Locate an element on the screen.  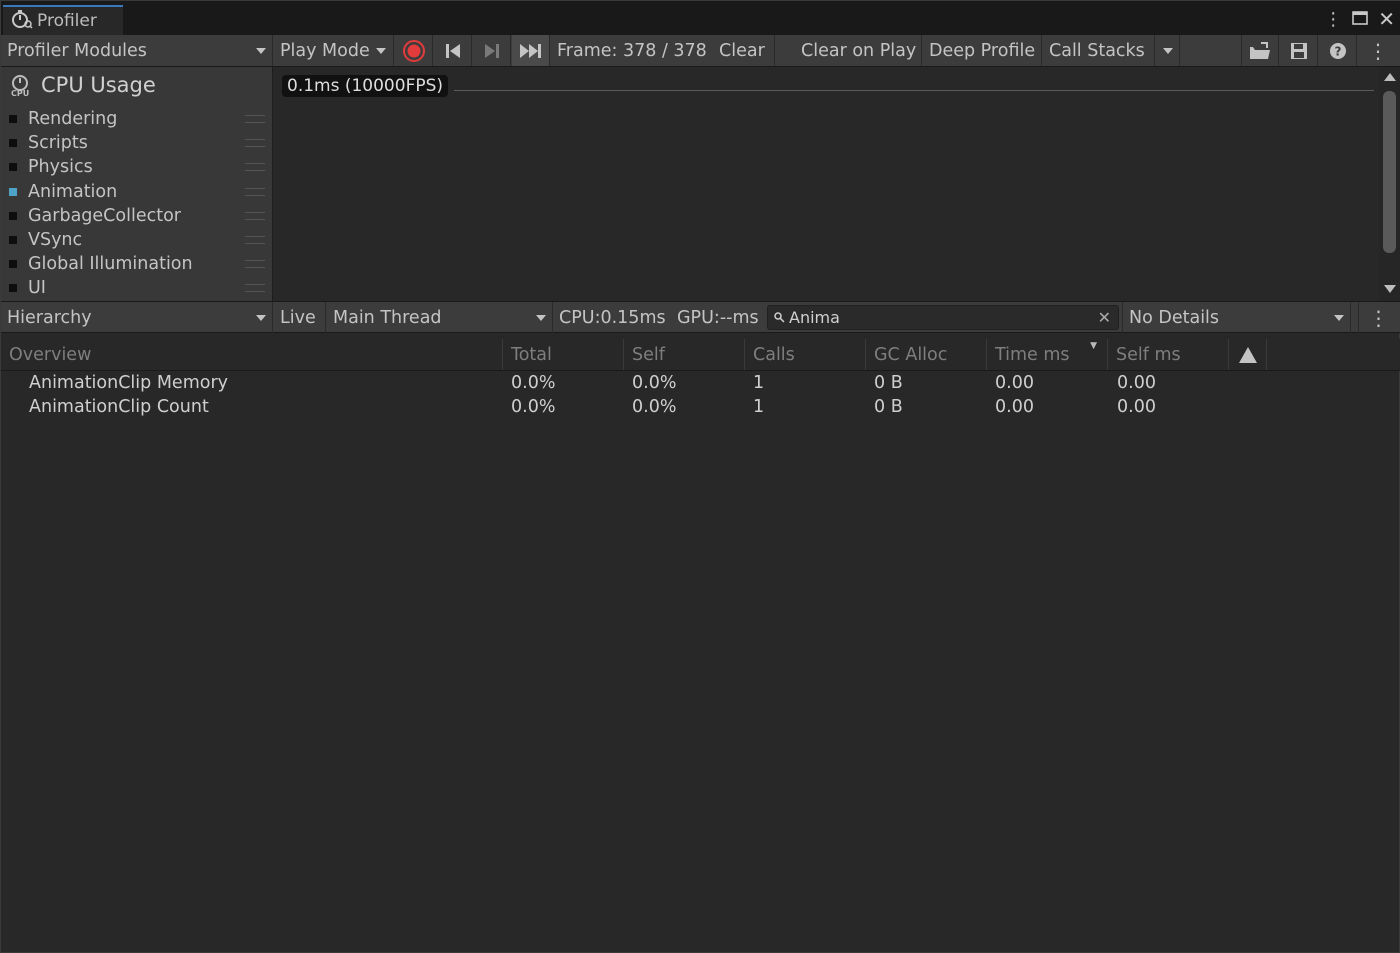
module-item: Rendering is located at coordinates (139, 119).